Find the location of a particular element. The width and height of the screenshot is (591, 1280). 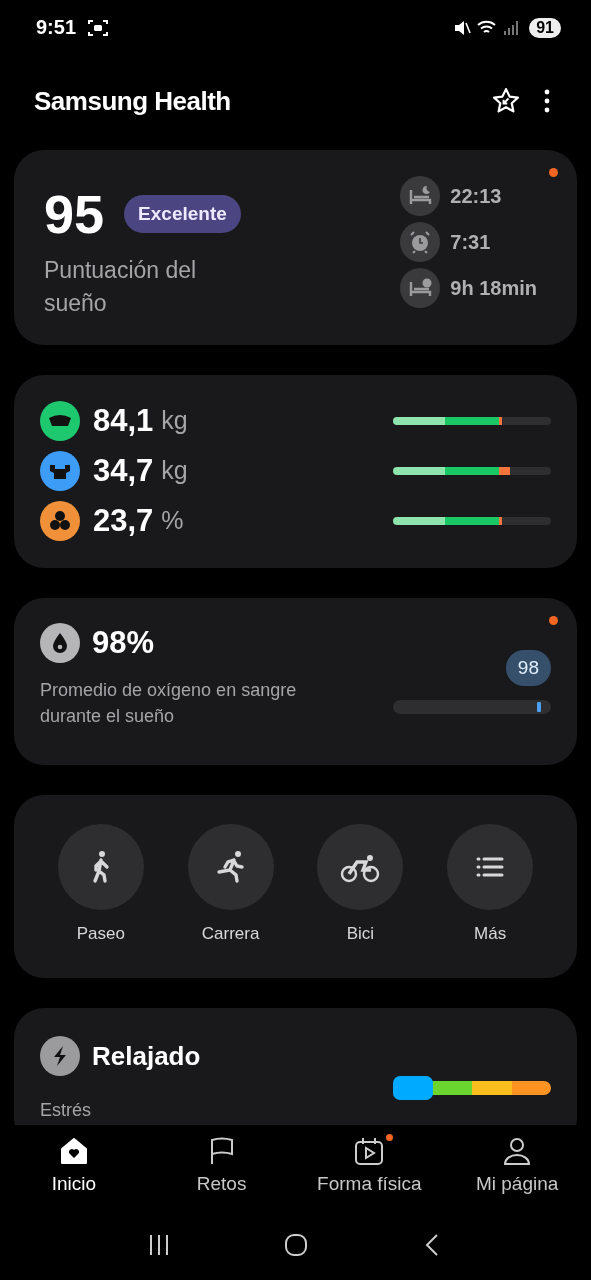

body-value: 23,7 is located at coordinates (123, 520).